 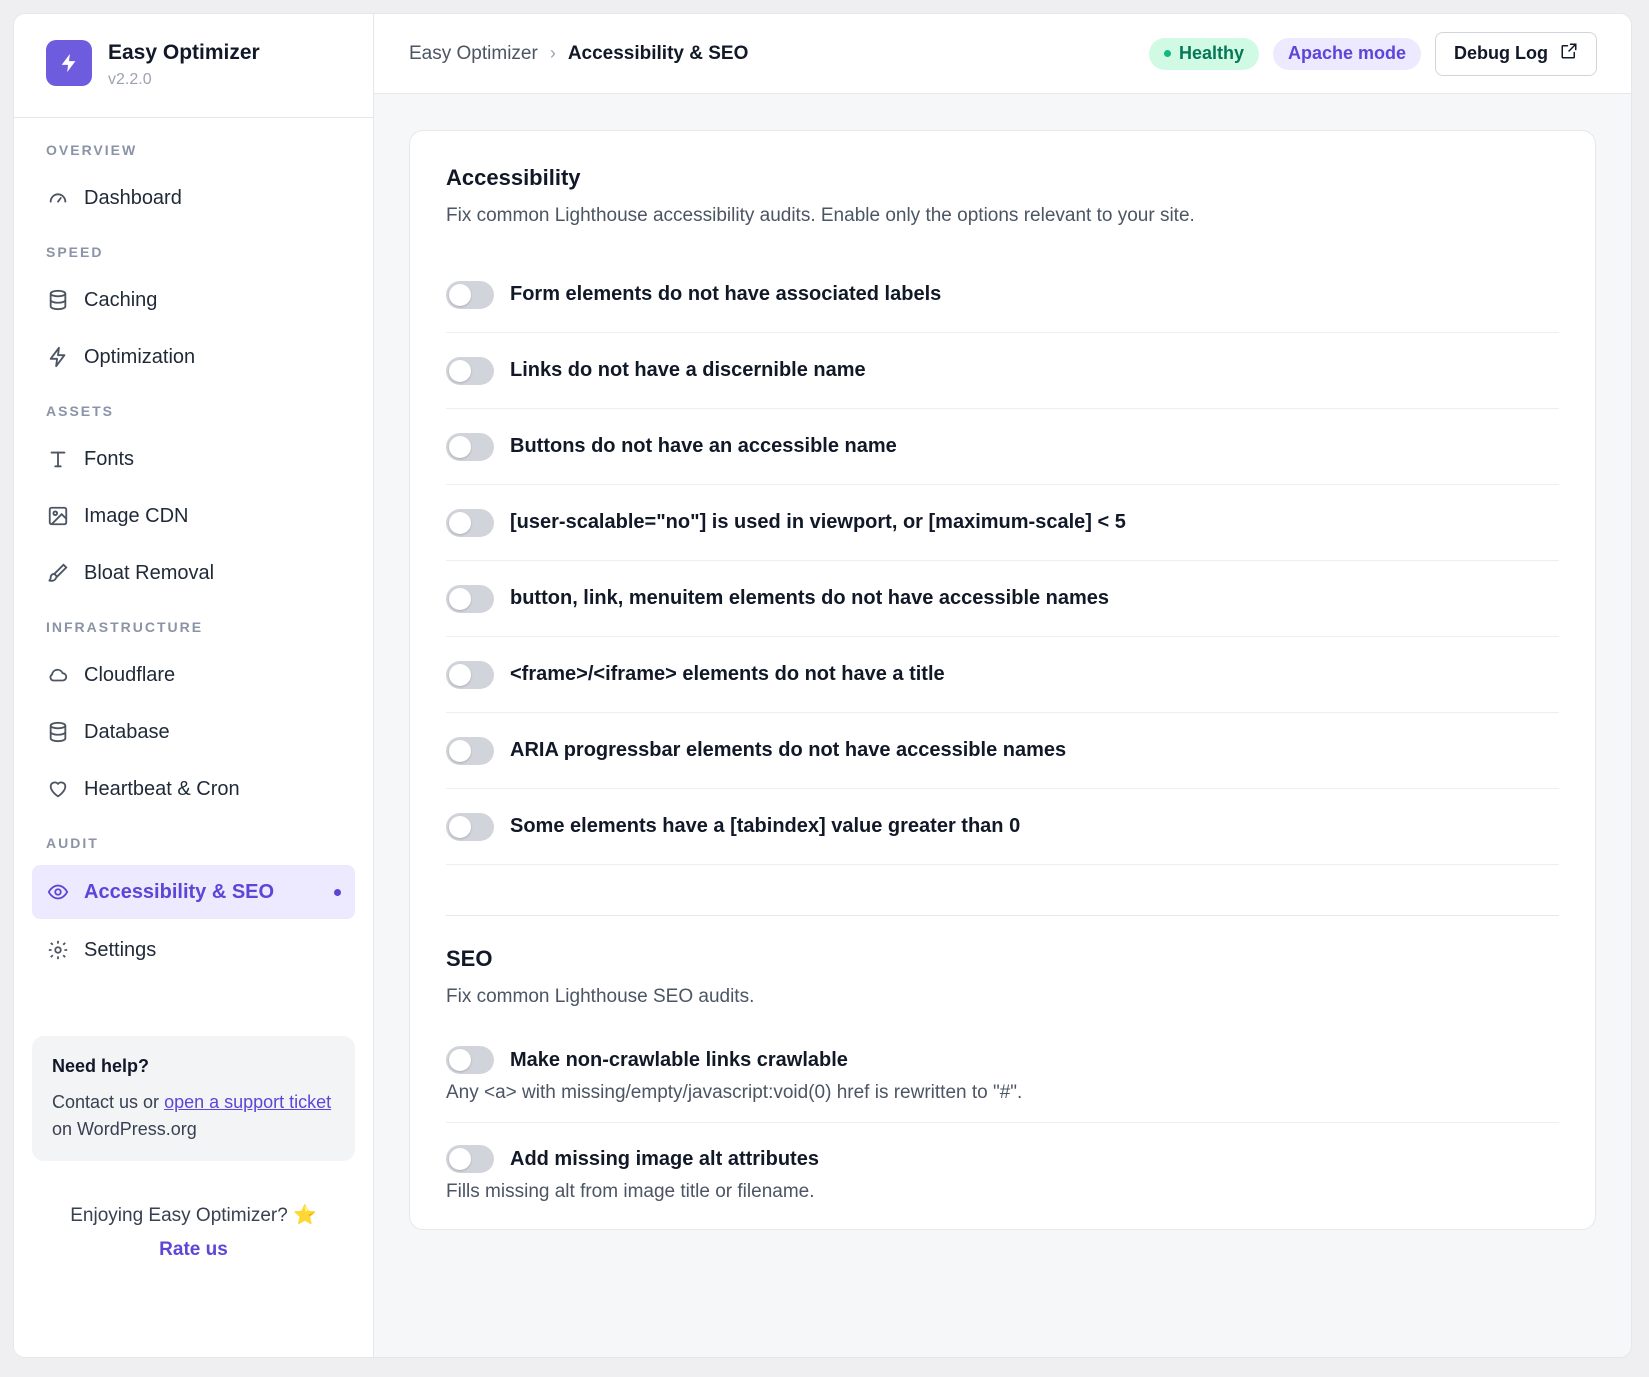 What do you see at coordinates (184, 52) in the screenshot?
I see `brand-name: Easy Optimizer` at bounding box center [184, 52].